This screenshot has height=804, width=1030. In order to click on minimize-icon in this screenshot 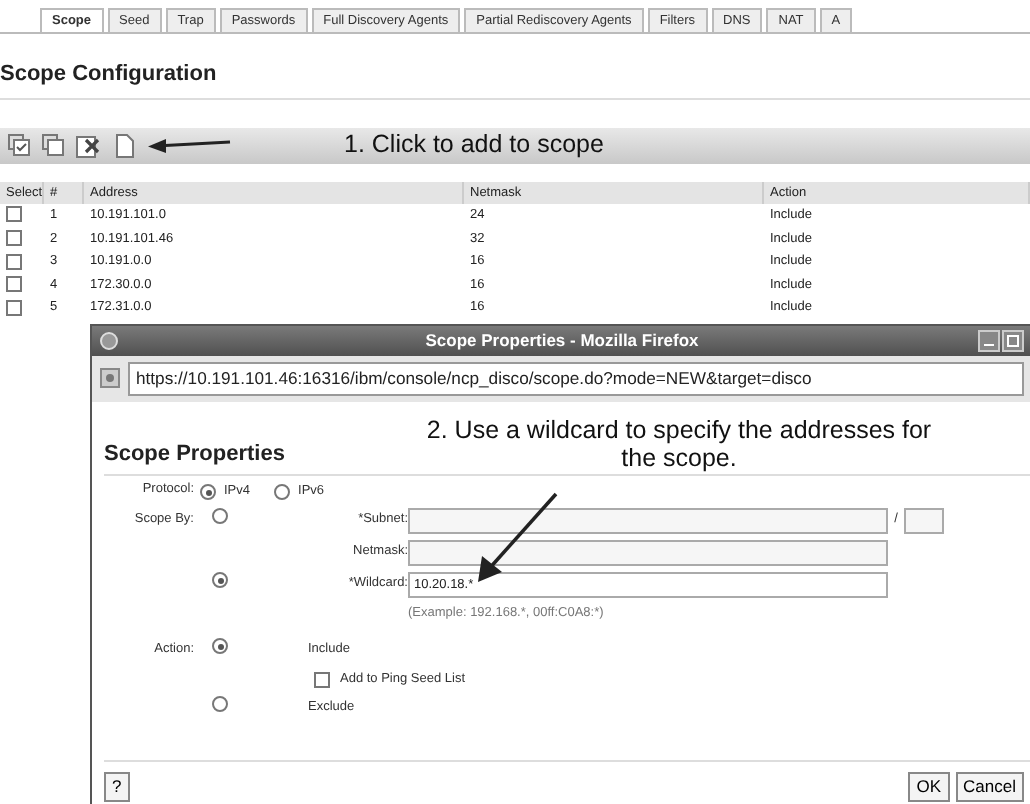, I will do `click(989, 341)`.